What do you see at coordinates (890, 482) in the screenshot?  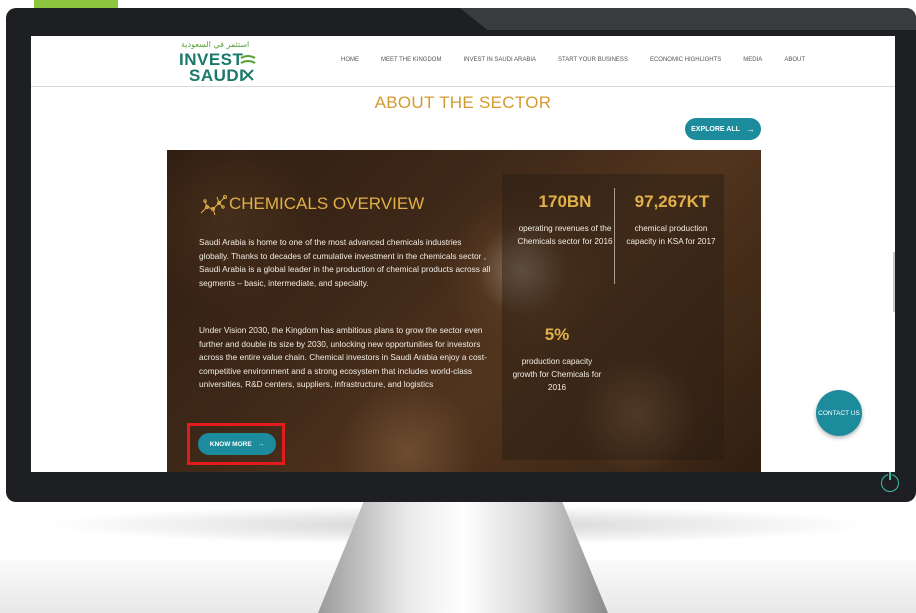 I see `power-icon` at bounding box center [890, 482].